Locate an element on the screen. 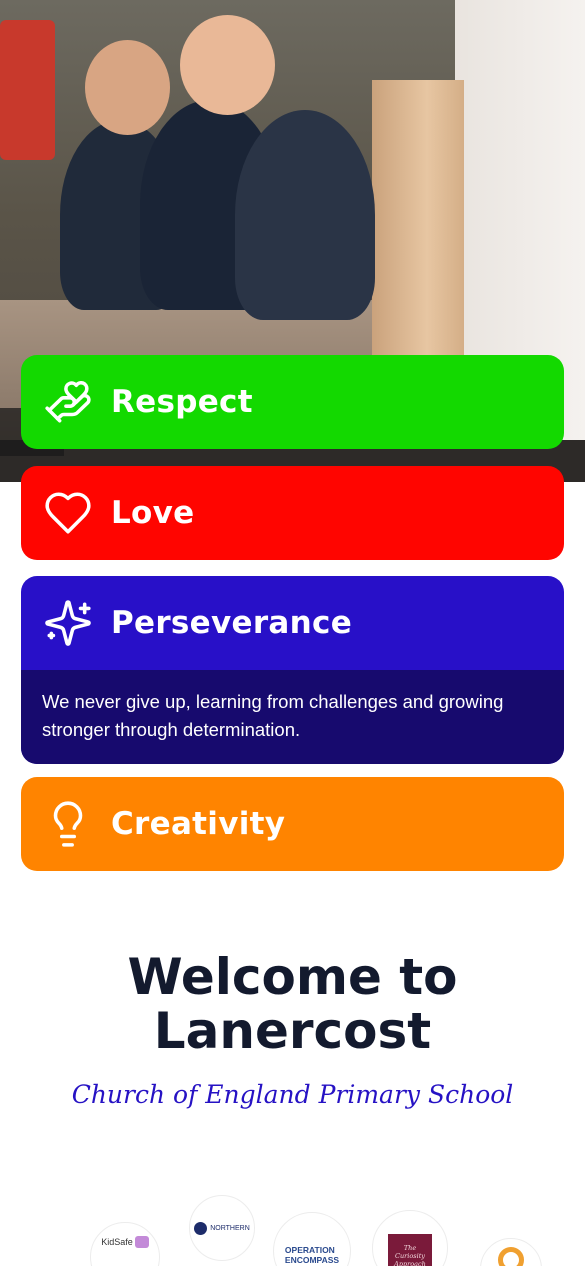 The height and width of the screenshot is (1266, 585). lightbulb-icon is located at coordinates (68, 824).